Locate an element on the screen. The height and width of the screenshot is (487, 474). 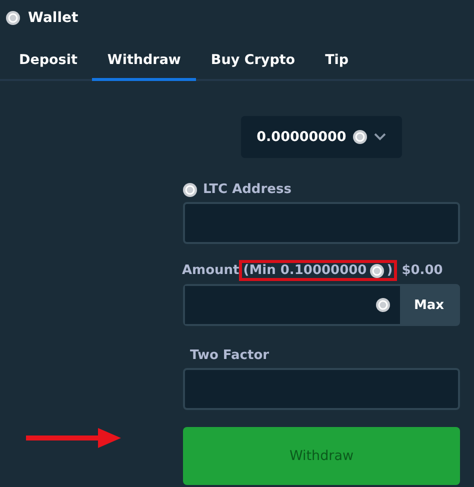
field-label: Amount is located at coordinates (211, 270).